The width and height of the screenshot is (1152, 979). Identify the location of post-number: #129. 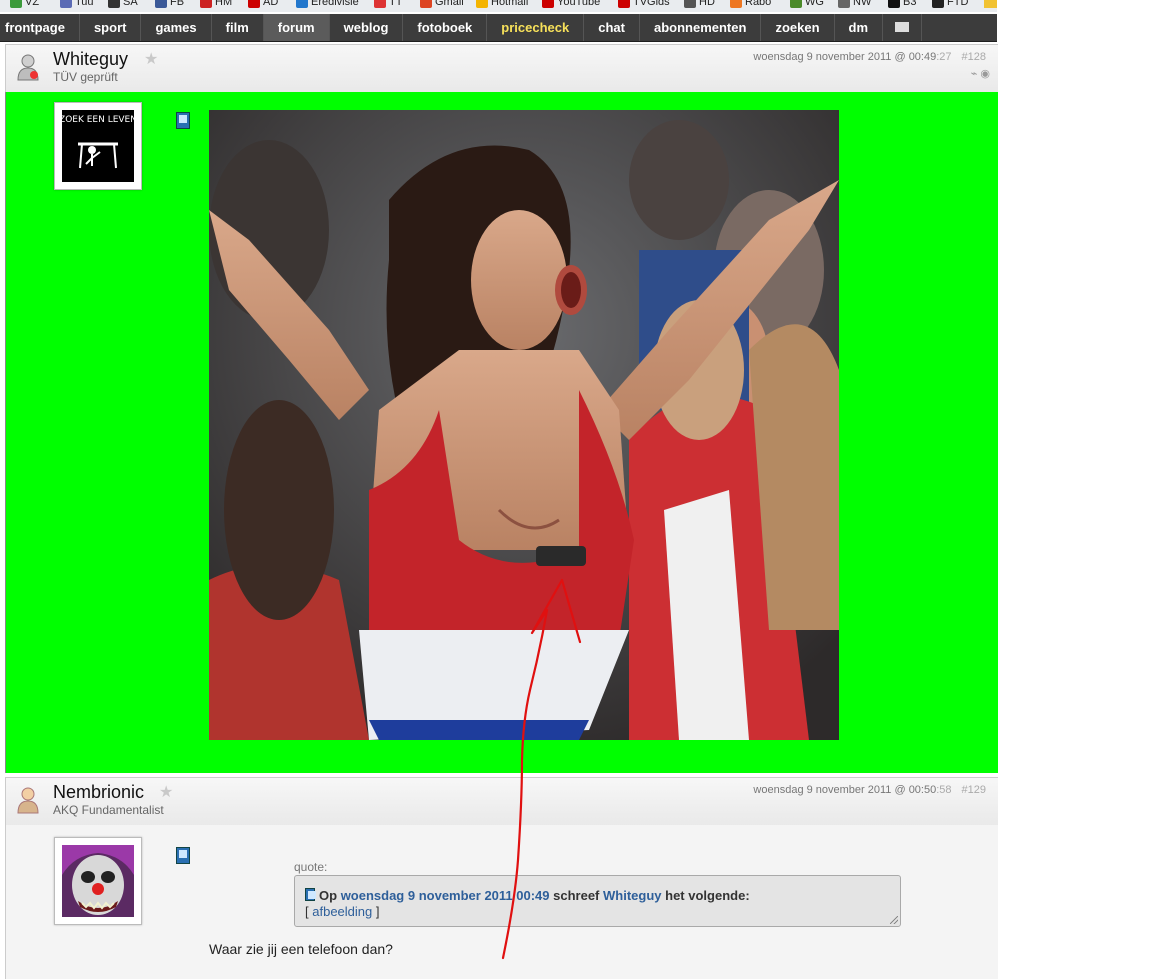
(974, 790).